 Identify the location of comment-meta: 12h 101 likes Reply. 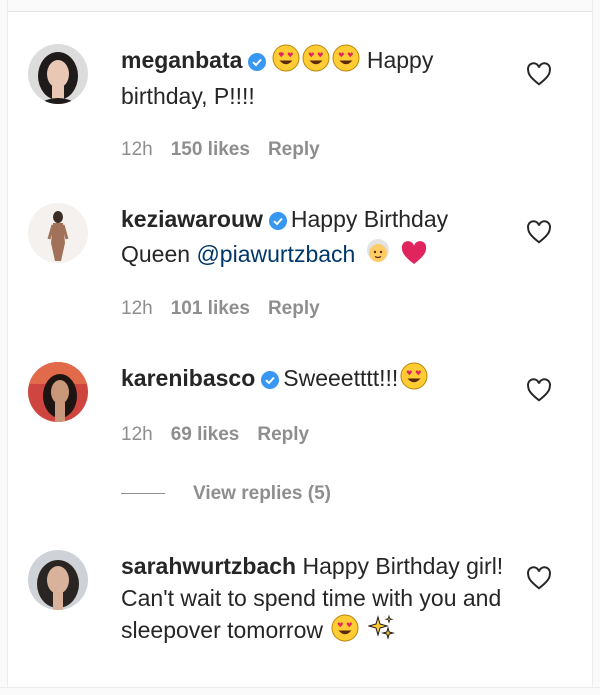
(220, 309).